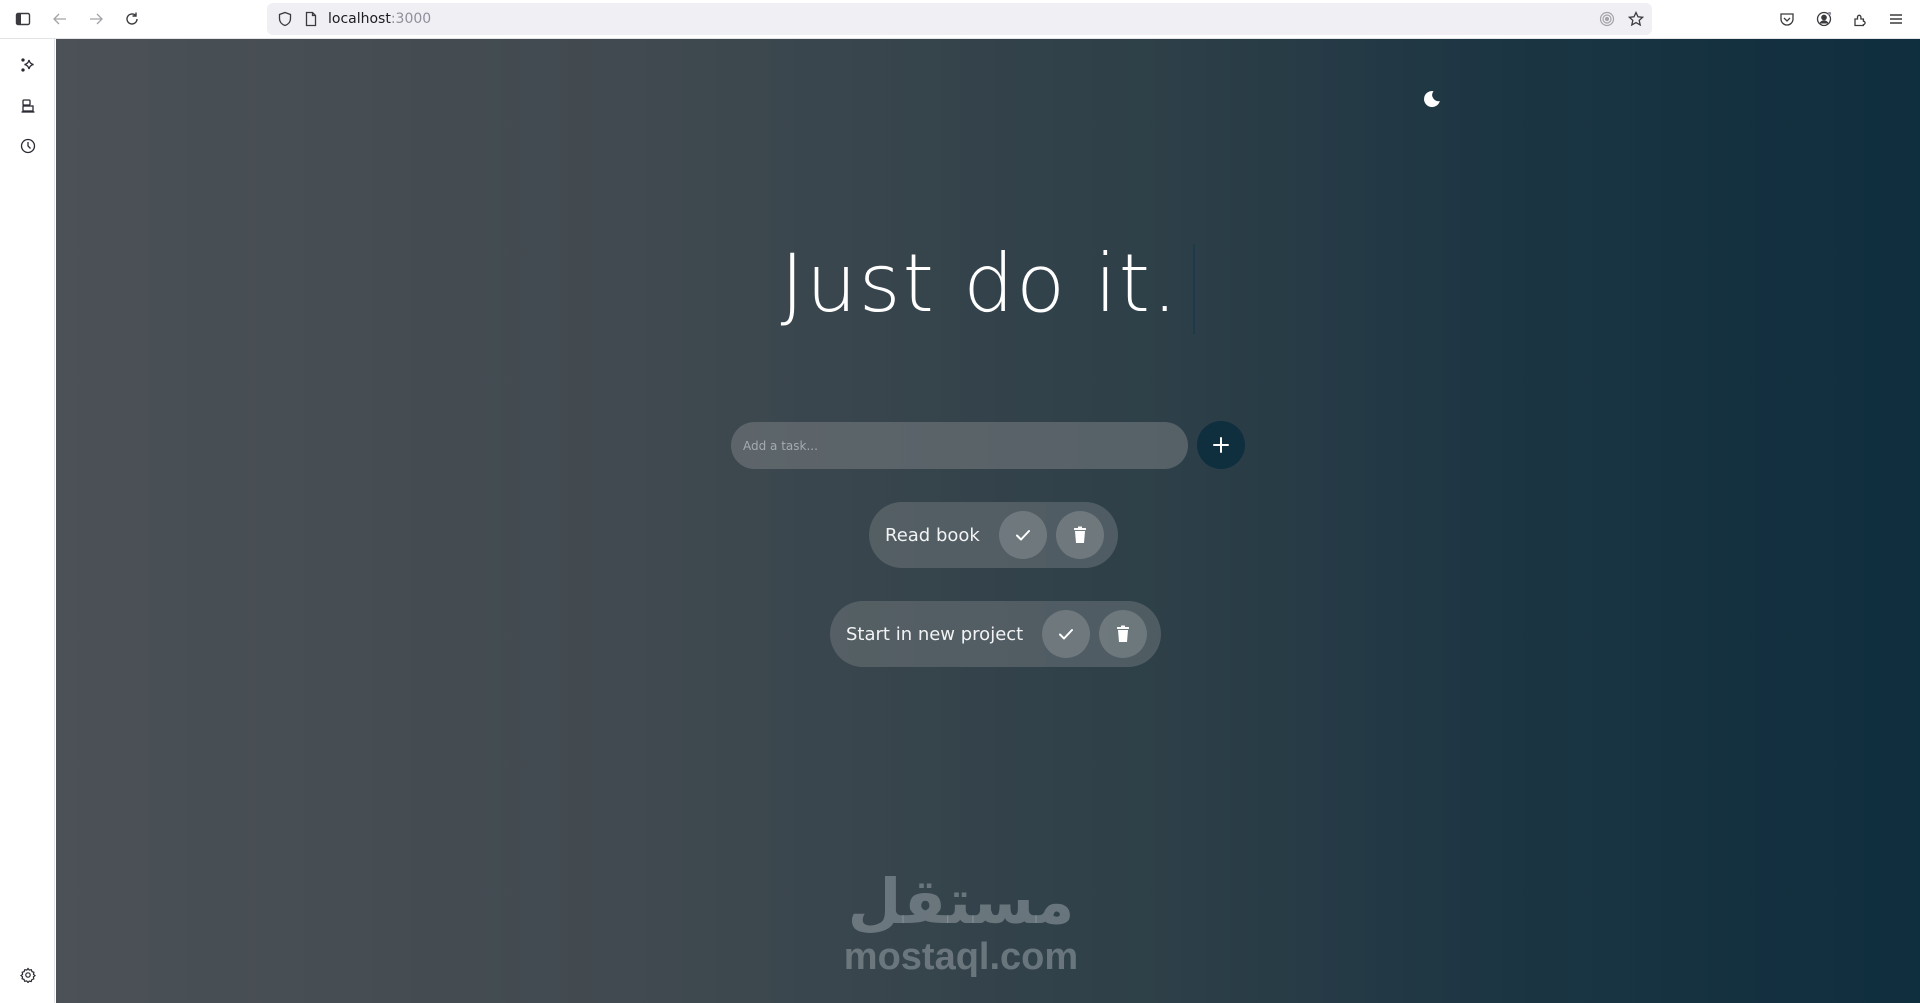 The image size is (1920, 1003). What do you see at coordinates (1194, 289) in the screenshot?
I see `typing-cursor` at bounding box center [1194, 289].